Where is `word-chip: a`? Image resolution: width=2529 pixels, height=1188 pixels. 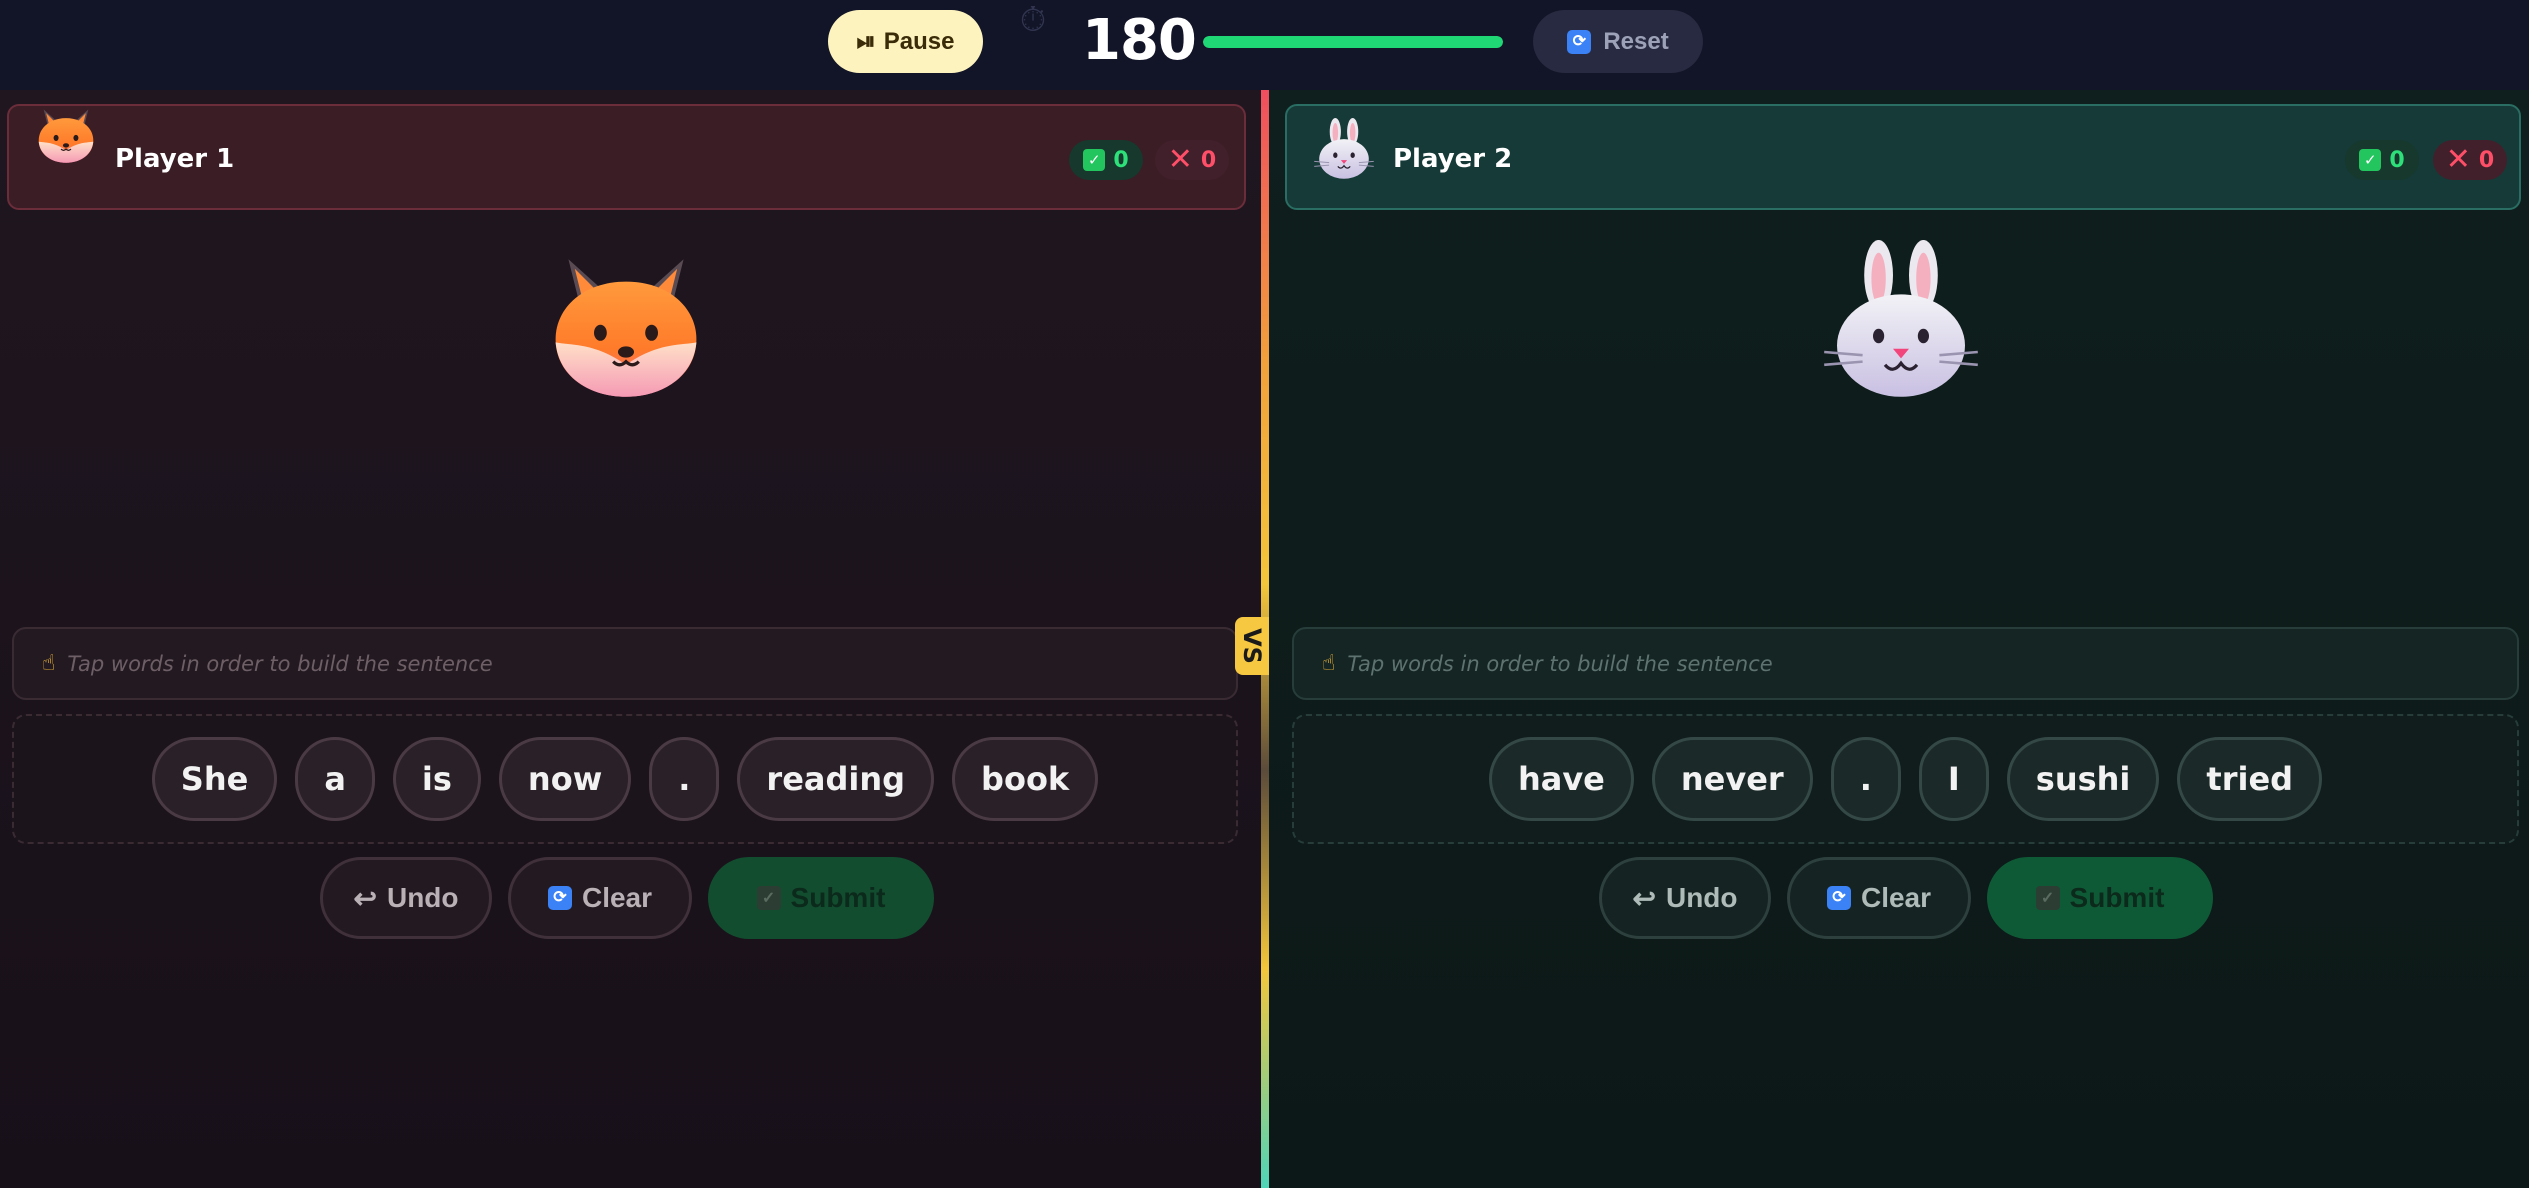 word-chip: a is located at coordinates (335, 779).